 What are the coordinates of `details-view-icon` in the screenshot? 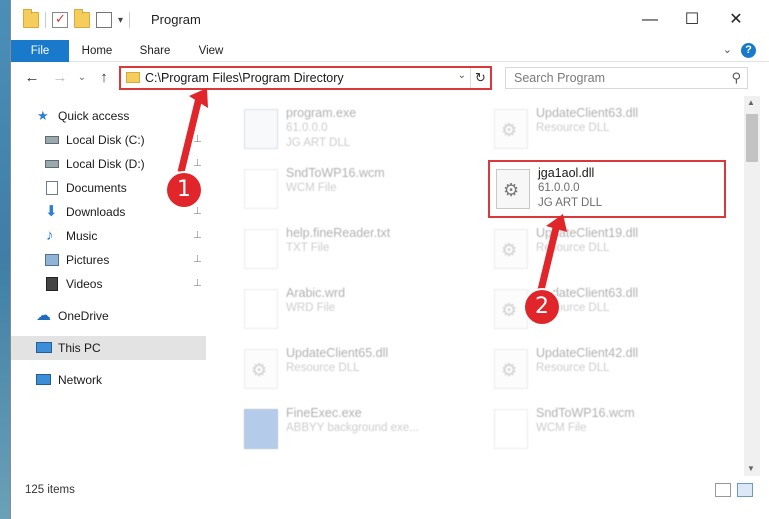 It's located at (723, 490).